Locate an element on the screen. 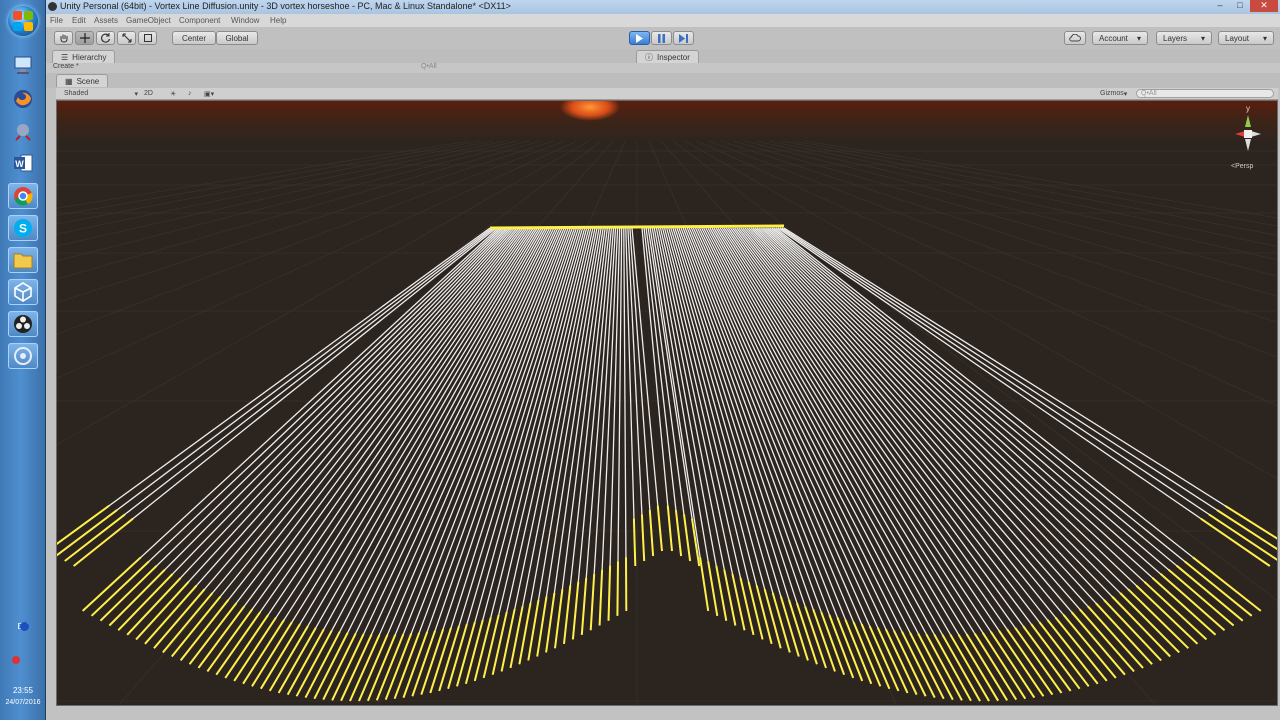  vortex-bound-line is located at coordinates (637, 227).